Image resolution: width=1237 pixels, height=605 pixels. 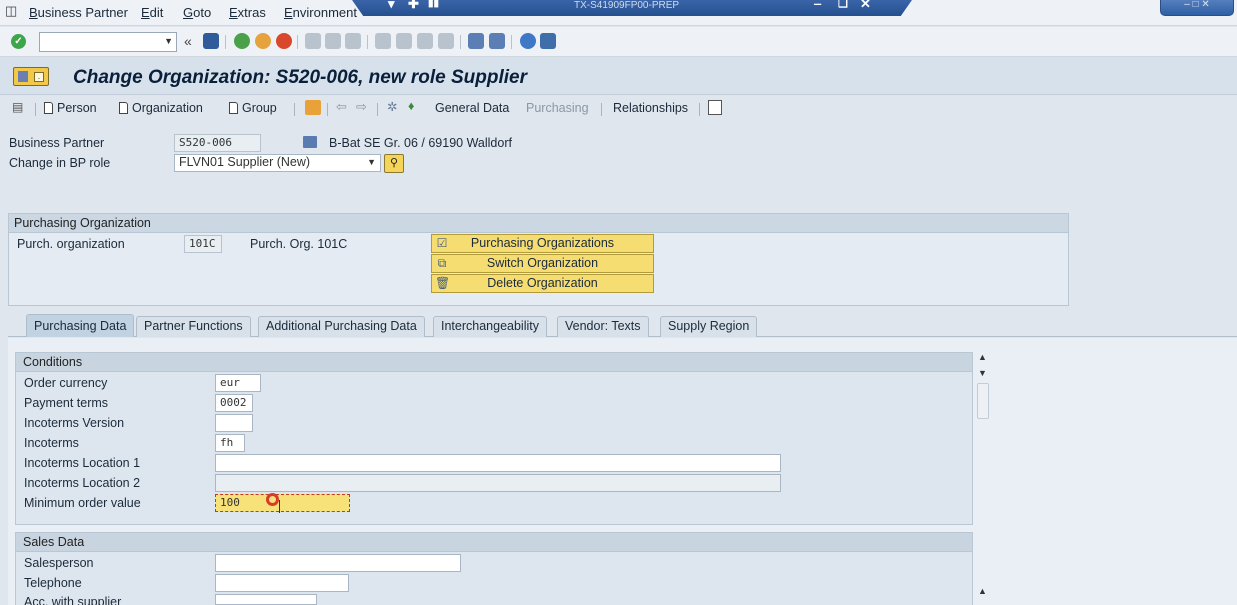 What do you see at coordinates (51, 443) in the screenshot?
I see `incoterms-label: Incoterms` at bounding box center [51, 443].